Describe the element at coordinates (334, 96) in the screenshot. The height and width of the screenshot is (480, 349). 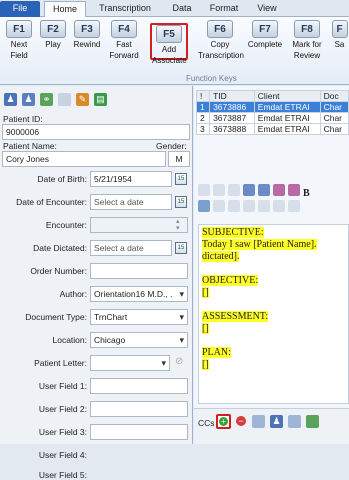
I see `col-doc: Doc` at that location.